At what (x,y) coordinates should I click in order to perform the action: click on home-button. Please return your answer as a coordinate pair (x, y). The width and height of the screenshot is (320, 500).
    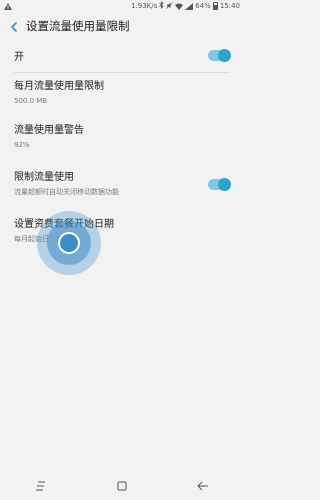
    Looking at the image, I should click on (122, 486).